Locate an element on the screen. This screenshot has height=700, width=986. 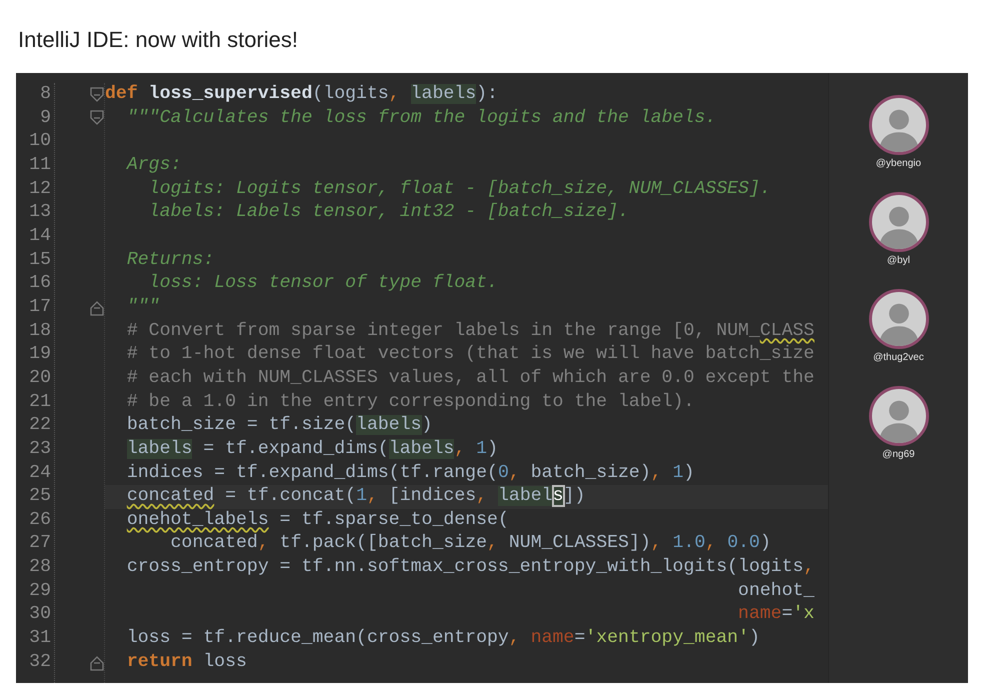
line-number: 21 is located at coordinates (40, 402).